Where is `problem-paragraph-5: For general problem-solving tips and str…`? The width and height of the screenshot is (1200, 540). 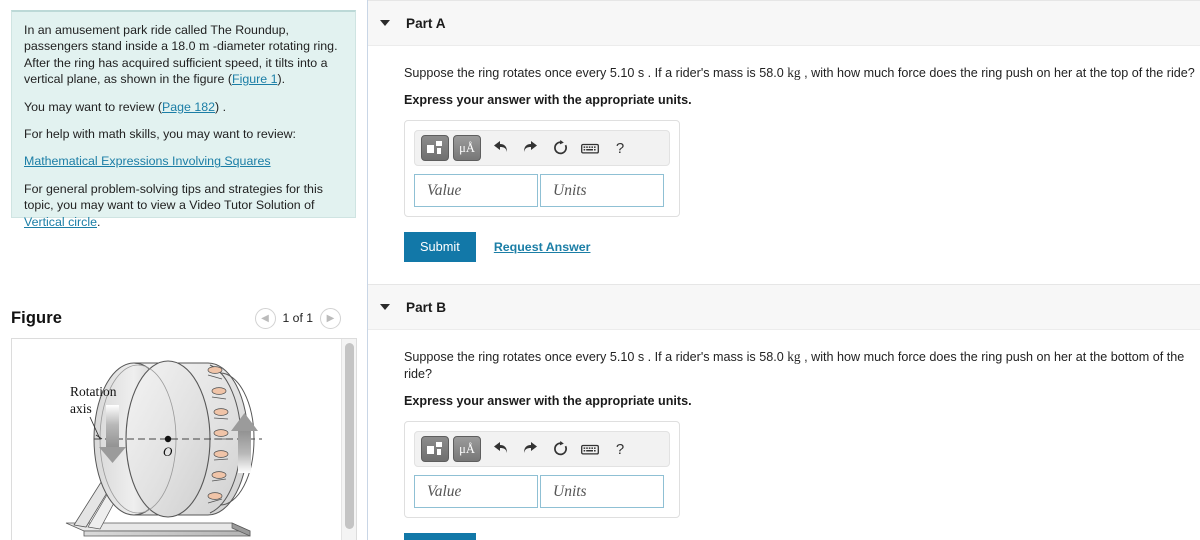 problem-paragraph-5: For general problem-solving tips and str… is located at coordinates (183, 205).